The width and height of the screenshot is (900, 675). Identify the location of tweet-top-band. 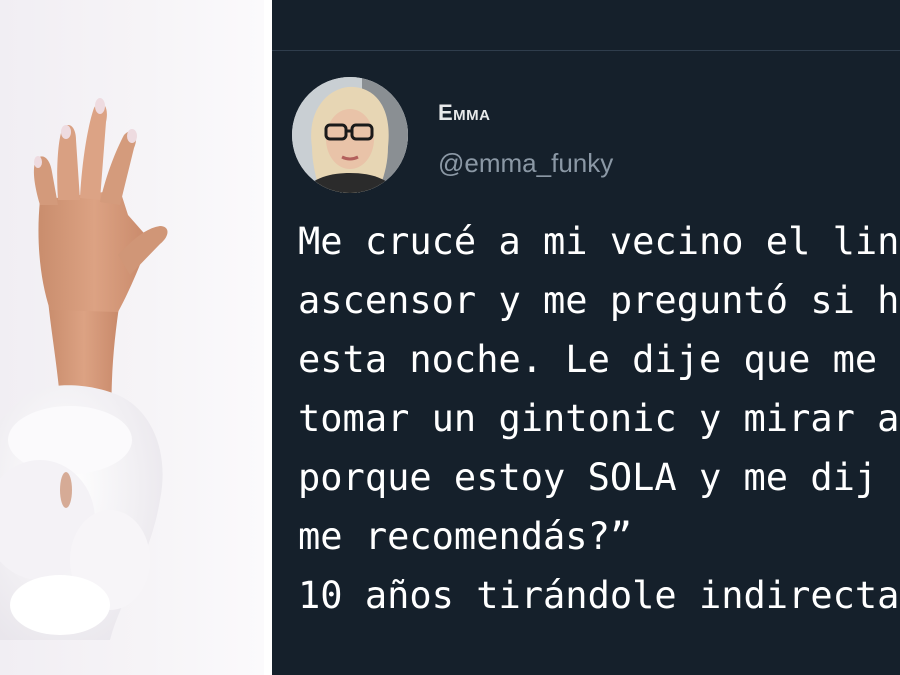
(586, 25).